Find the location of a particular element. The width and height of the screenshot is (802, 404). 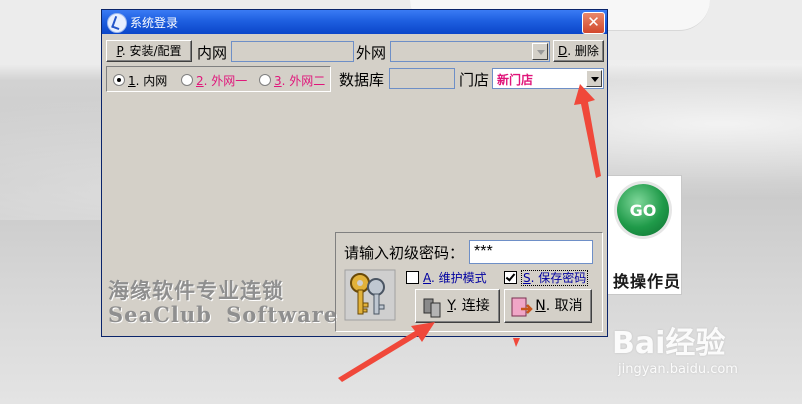

save-password-checkbox: S. 保存密码 is located at coordinates (546, 277).